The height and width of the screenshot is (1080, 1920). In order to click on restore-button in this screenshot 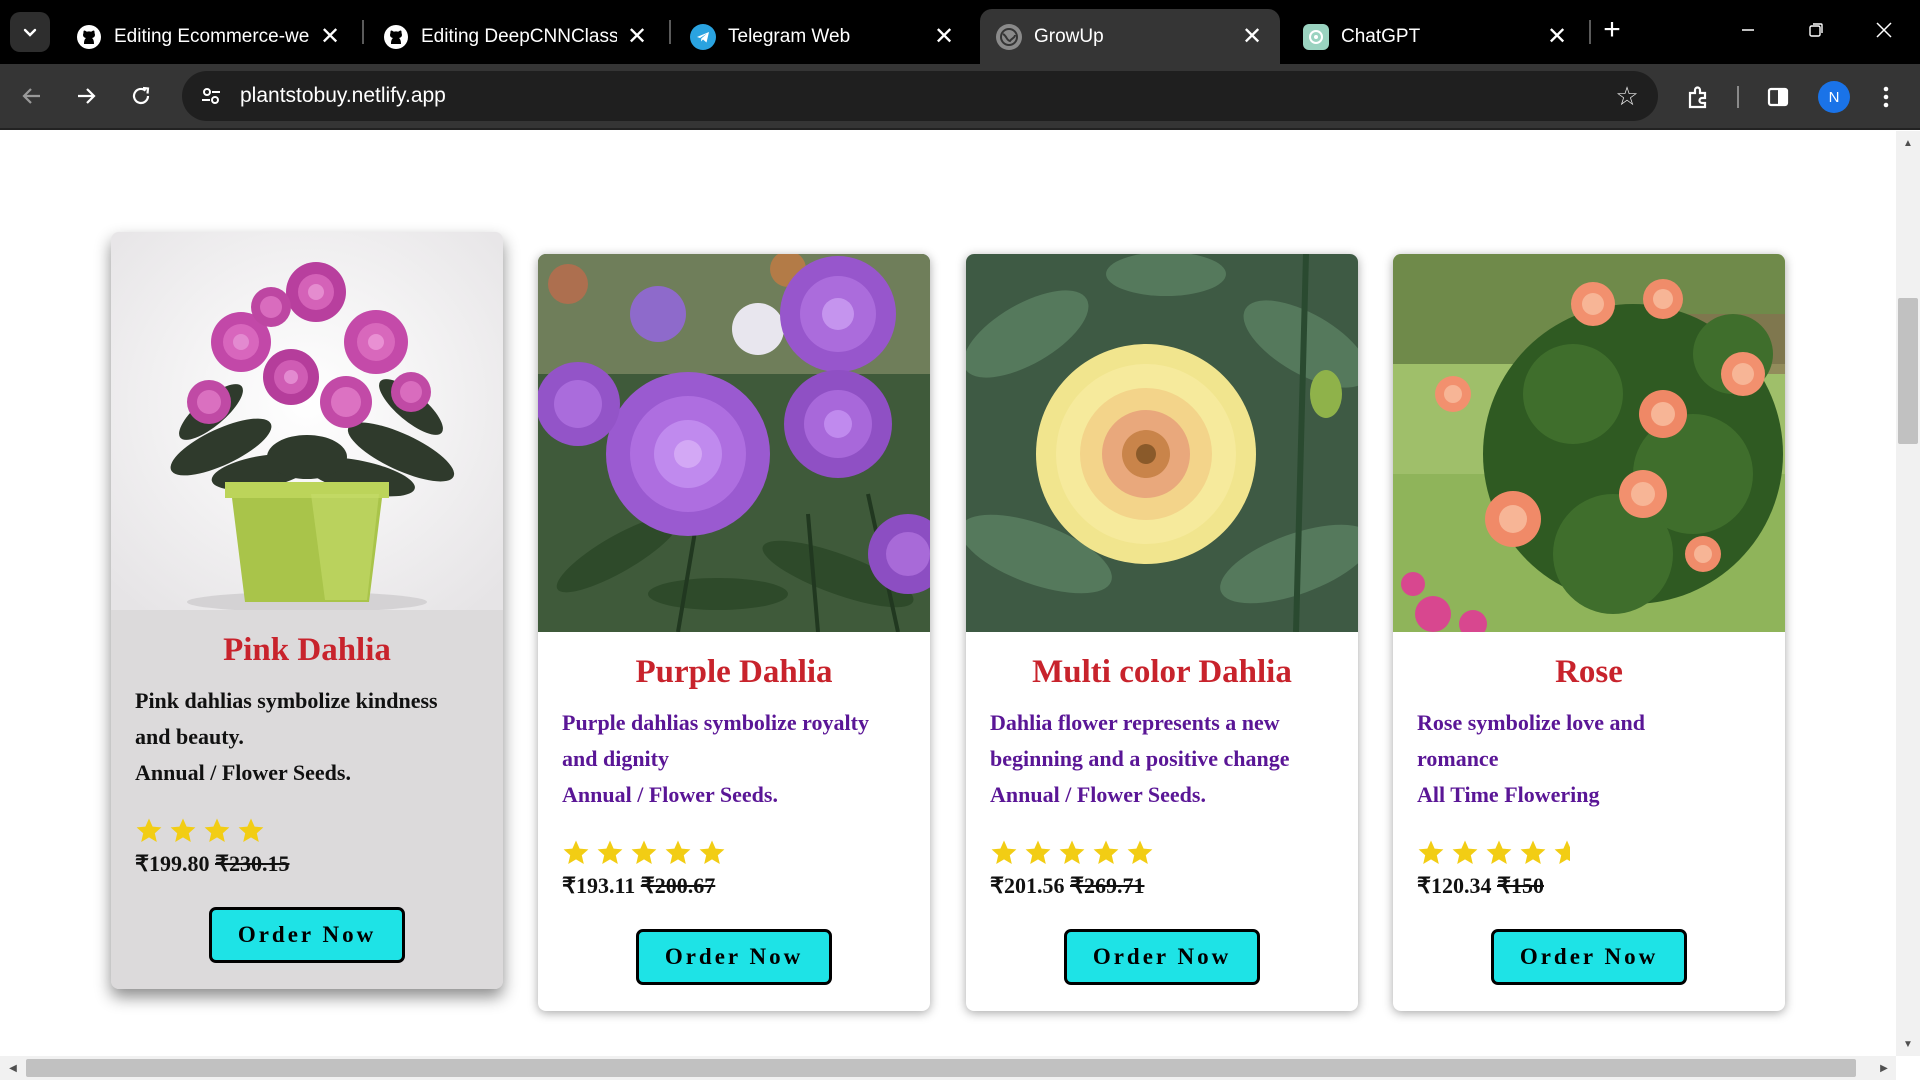, I will do `click(1816, 30)`.